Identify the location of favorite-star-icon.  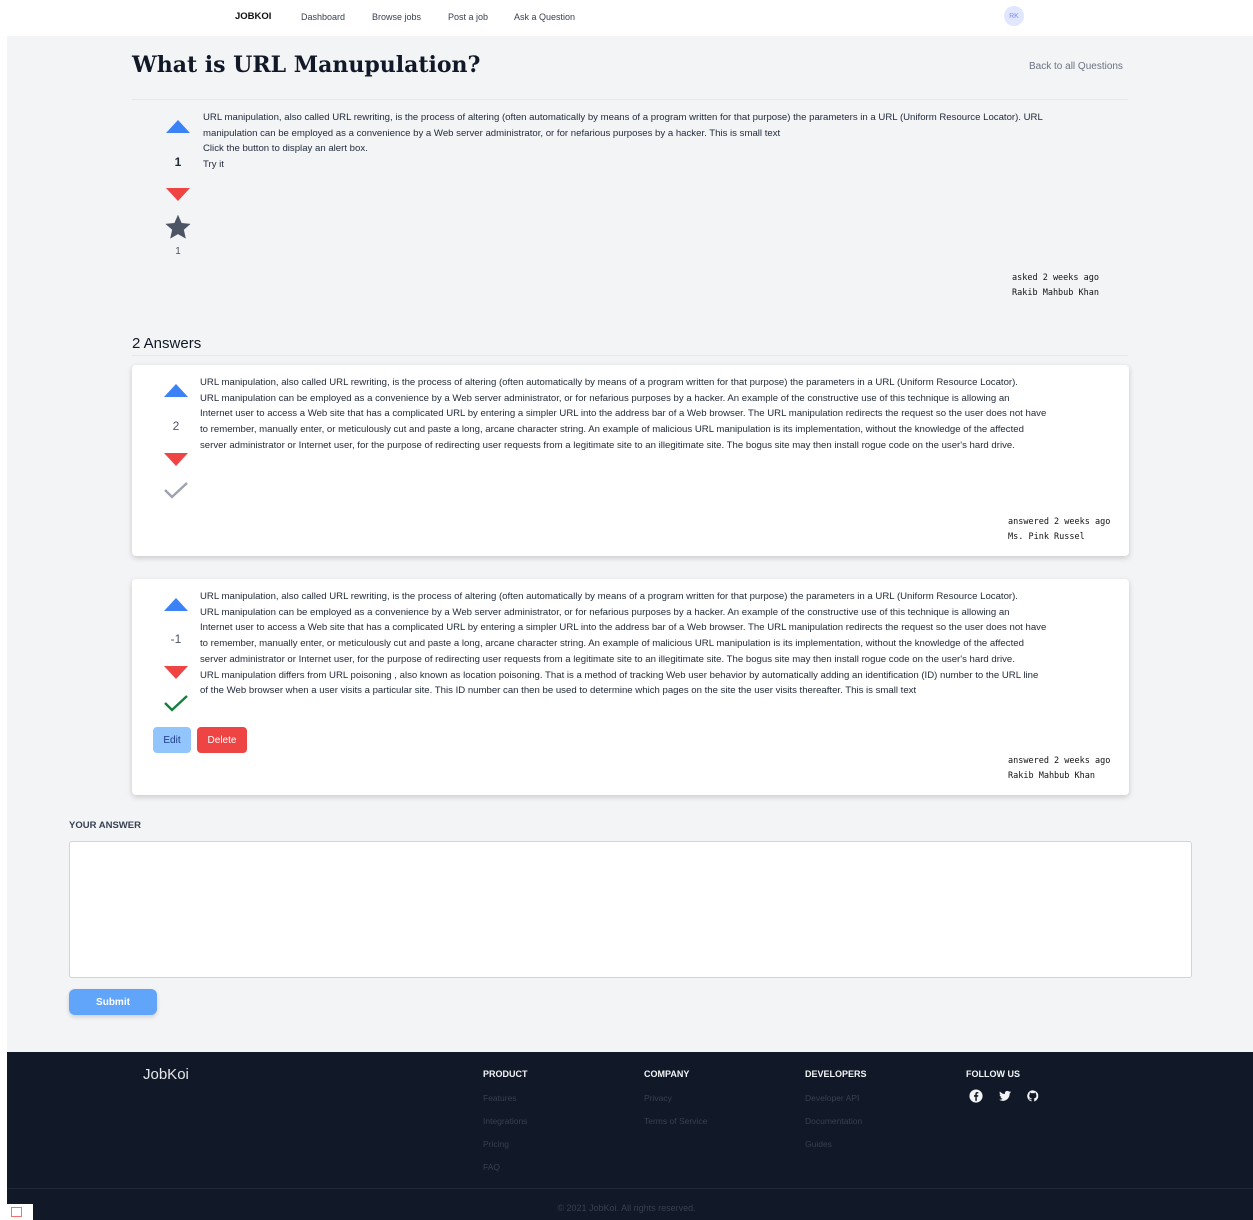
(178, 227).